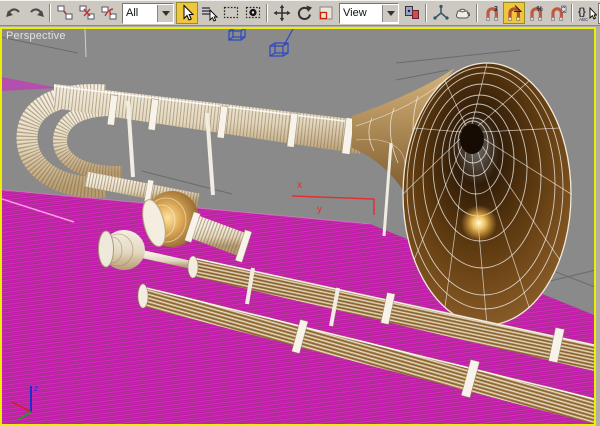 This screenshot has height=426, width=600. What do you see at coordinates (148, 13) in the screenshot?
I see `selection-filter-dropdown: All` at bounding box center [148, 13].